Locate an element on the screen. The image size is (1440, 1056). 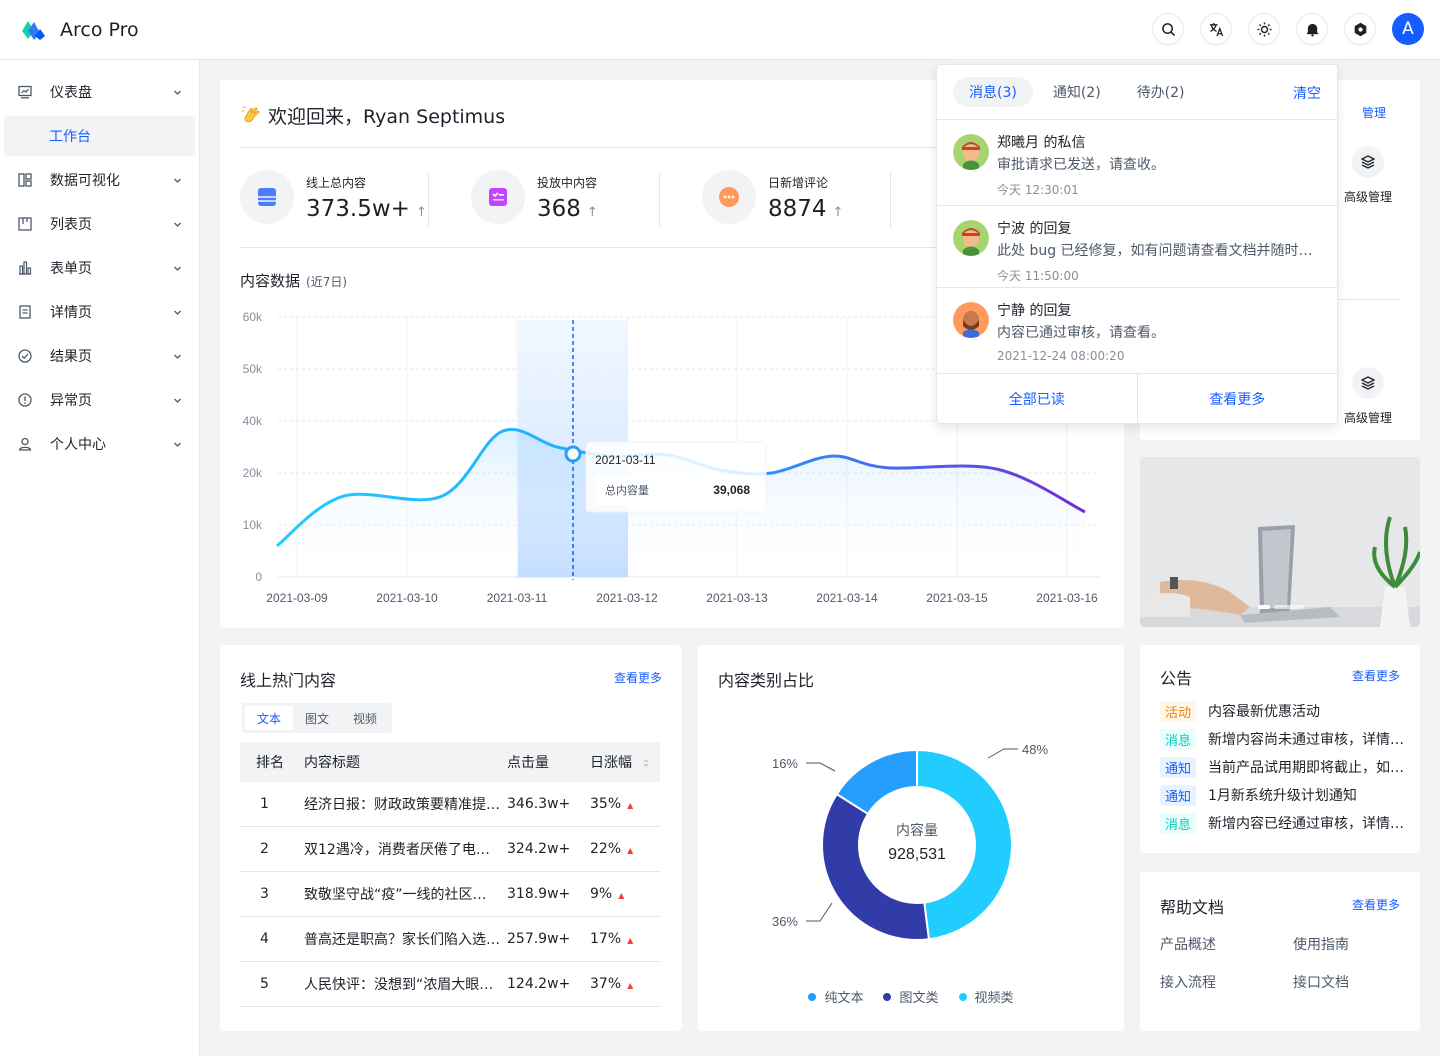
trend-up-icon: ▲ is located at coordinates (630, 850).